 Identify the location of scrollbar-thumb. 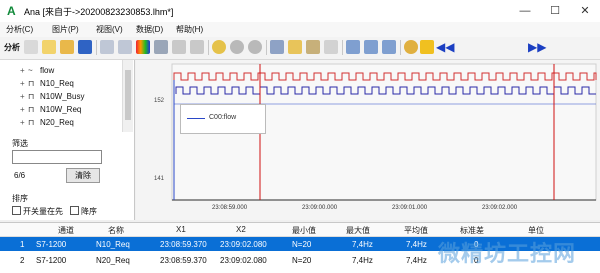
(128, 95).